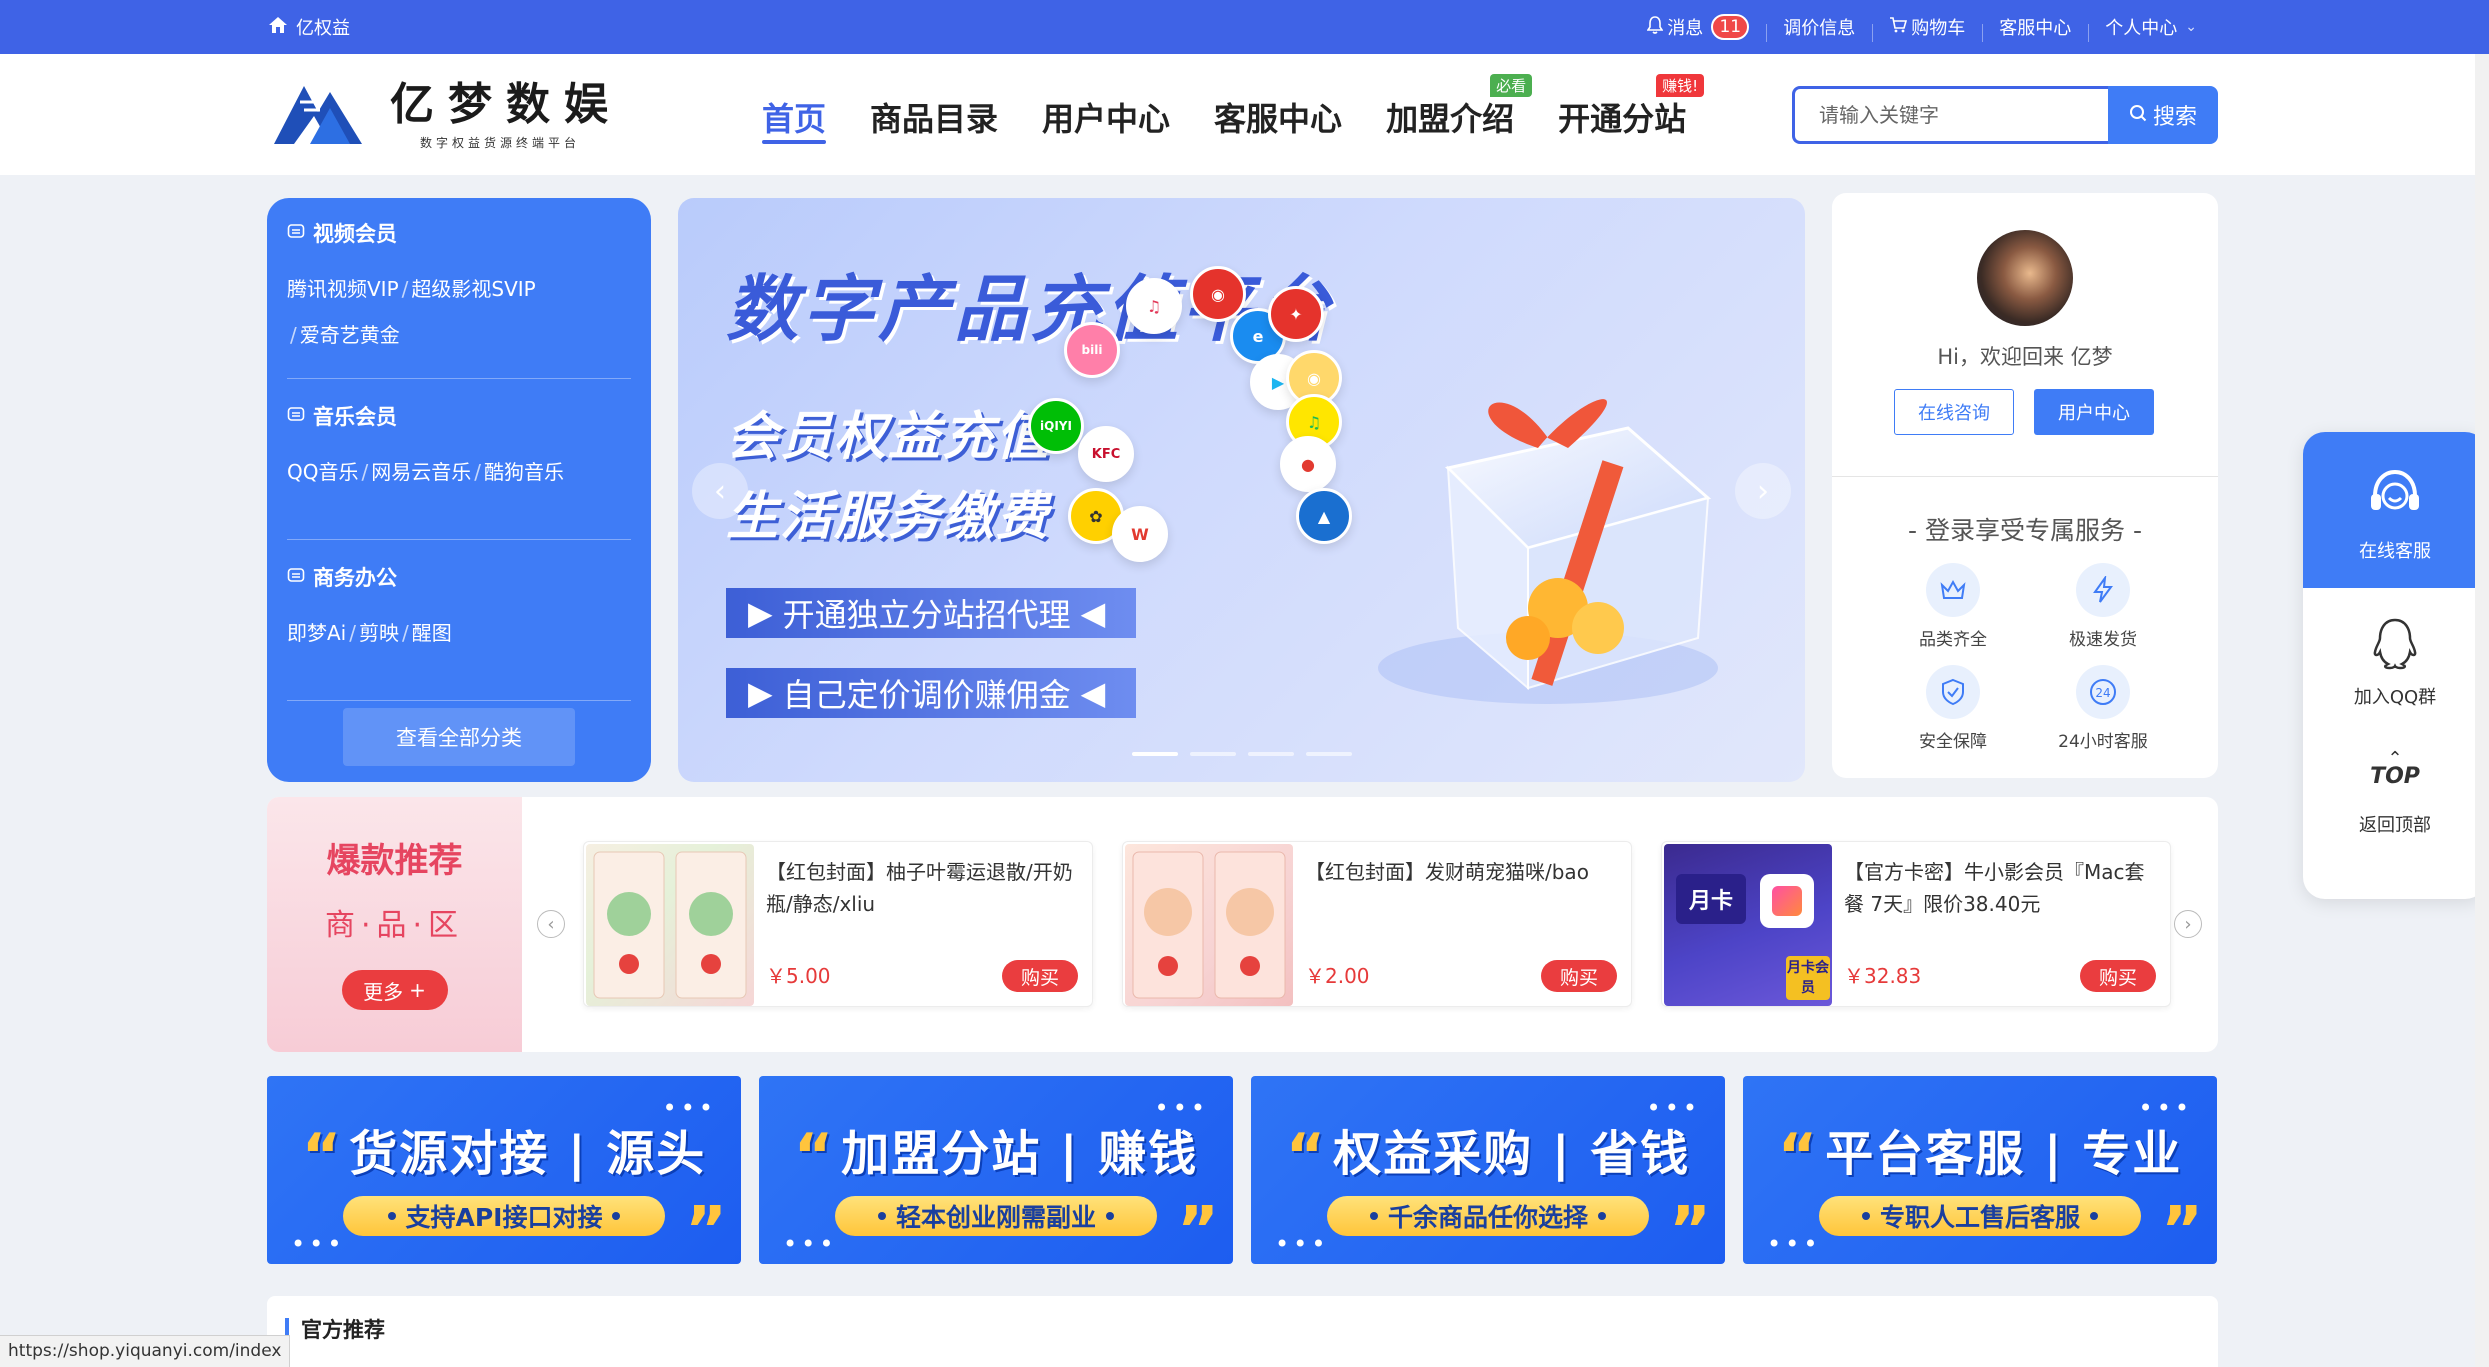  I want to click on nav-franchise: 加盟介绍 必看, so click(1450, 109).